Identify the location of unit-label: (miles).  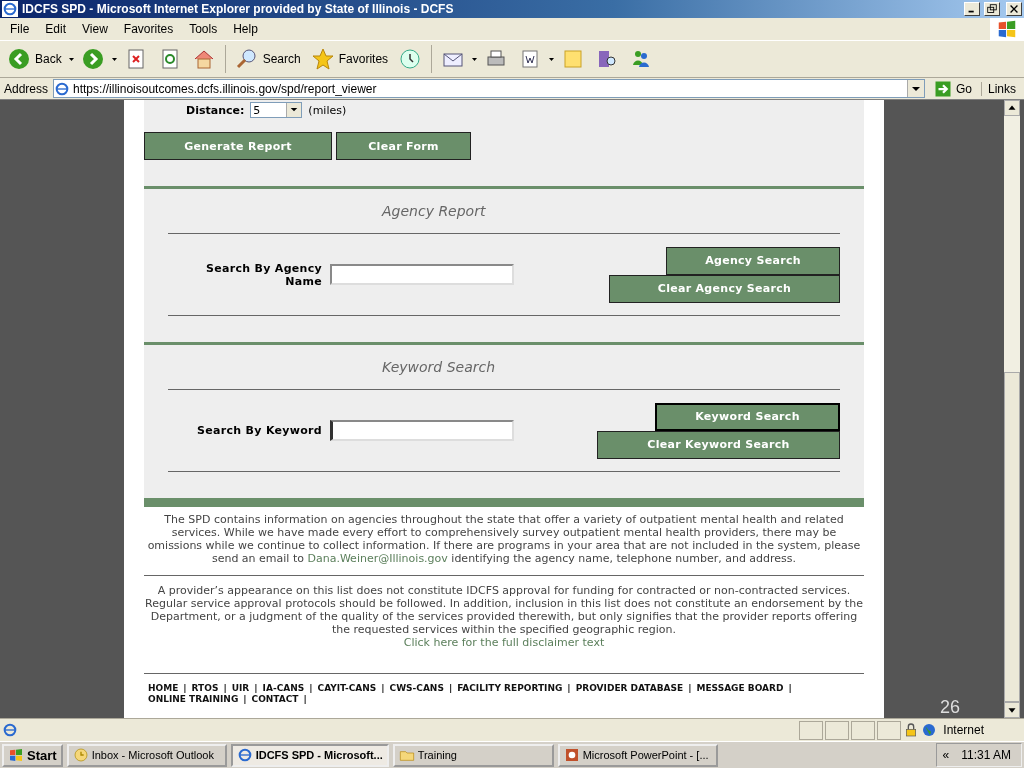
(327, 110).